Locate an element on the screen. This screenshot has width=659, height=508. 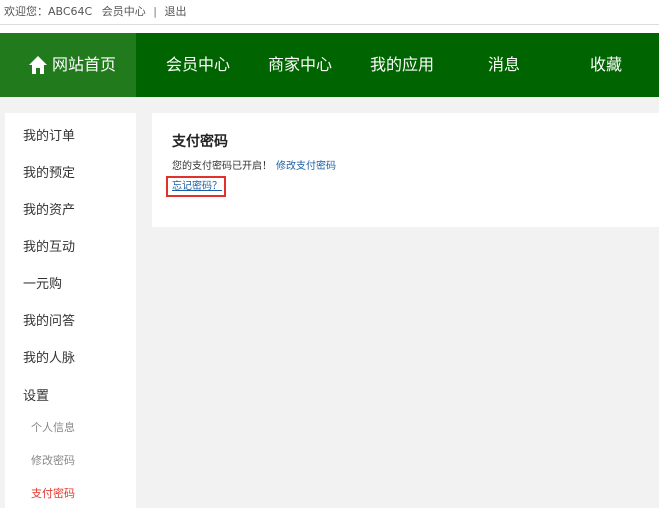
nav-home-label: 网站首页 is located at coordinates (84, 64).